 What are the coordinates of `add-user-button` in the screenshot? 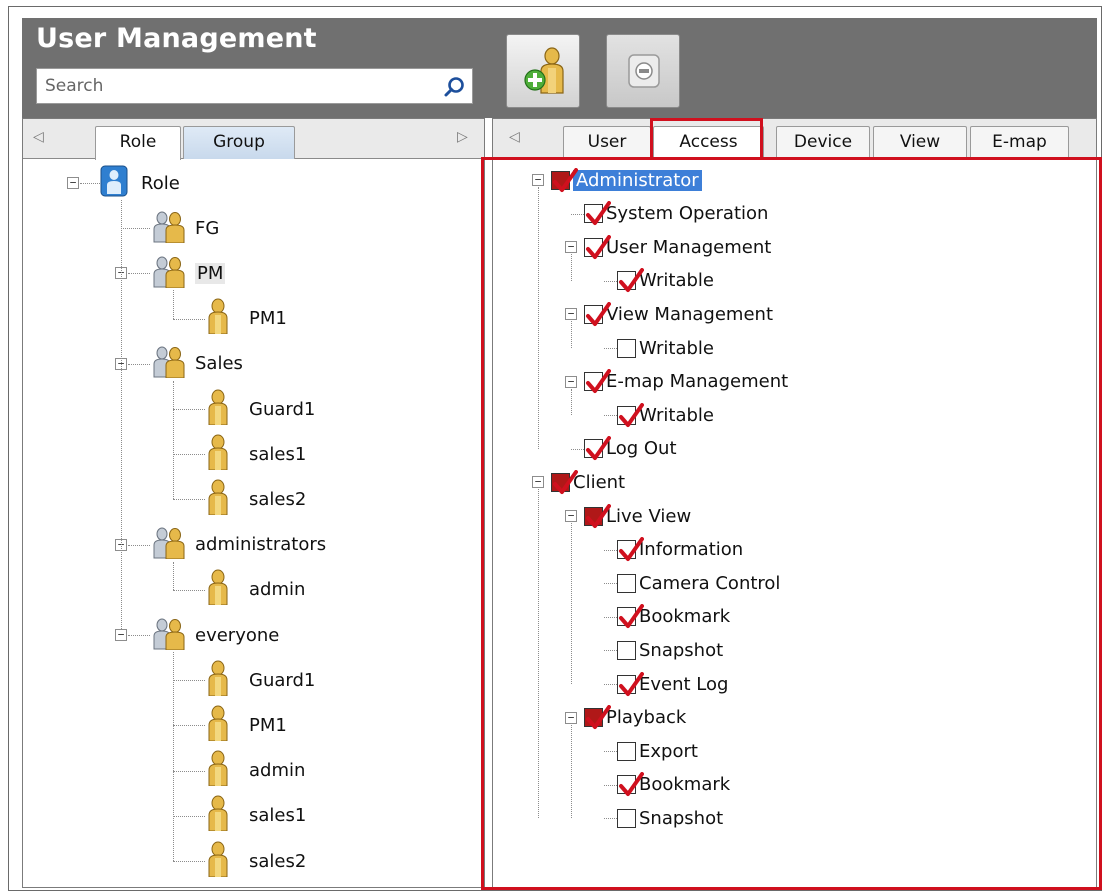 It's located at (543, 71).